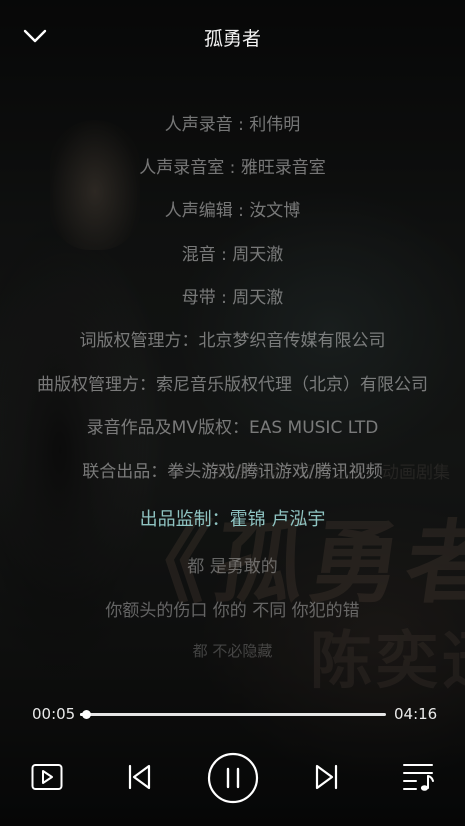 Image resolution: width=465 pixels, height=826 pixels. Describe the element at coordinates (419, 776) in the screenshot. I see `playlist-icon` at that location.